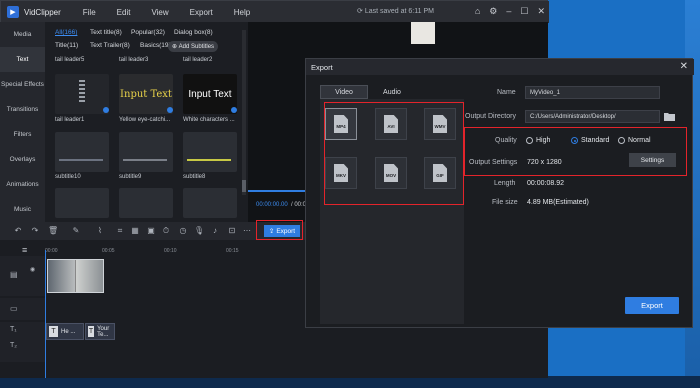  Describe the element at coordinates (22, 109) in the screenshot. I see `sidebar-item-transitions: Transitions` at that location.